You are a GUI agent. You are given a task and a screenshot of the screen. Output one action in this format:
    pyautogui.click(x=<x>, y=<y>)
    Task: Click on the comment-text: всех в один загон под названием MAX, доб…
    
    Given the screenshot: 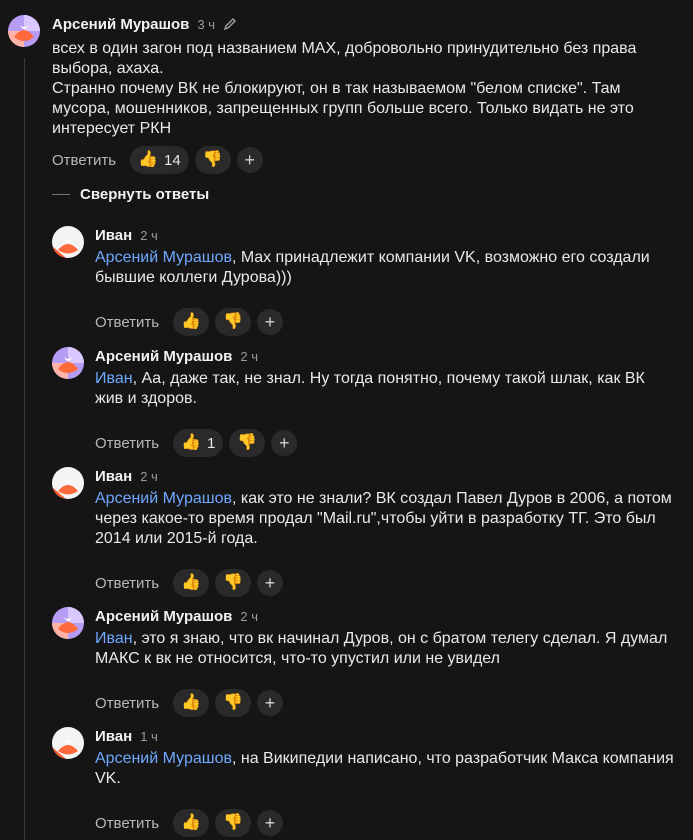 What is the action you would take?
    pyautogui.click(x=344, y=88)
    